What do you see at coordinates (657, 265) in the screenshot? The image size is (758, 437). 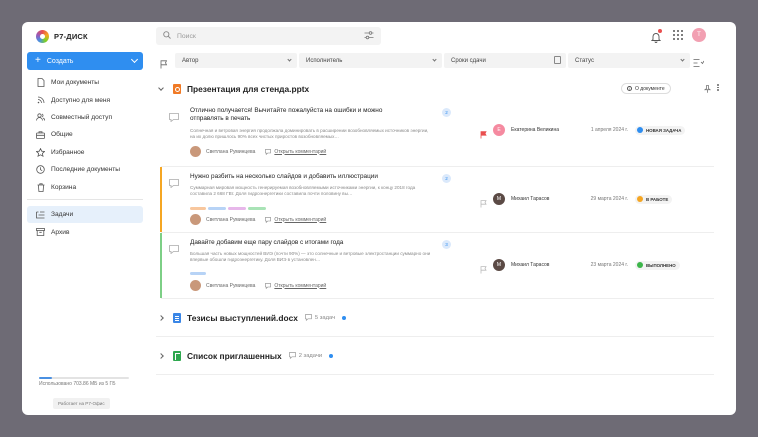 I see `status-badge: ВЫПОЛНЕНО` at bounding box center [657, 265].